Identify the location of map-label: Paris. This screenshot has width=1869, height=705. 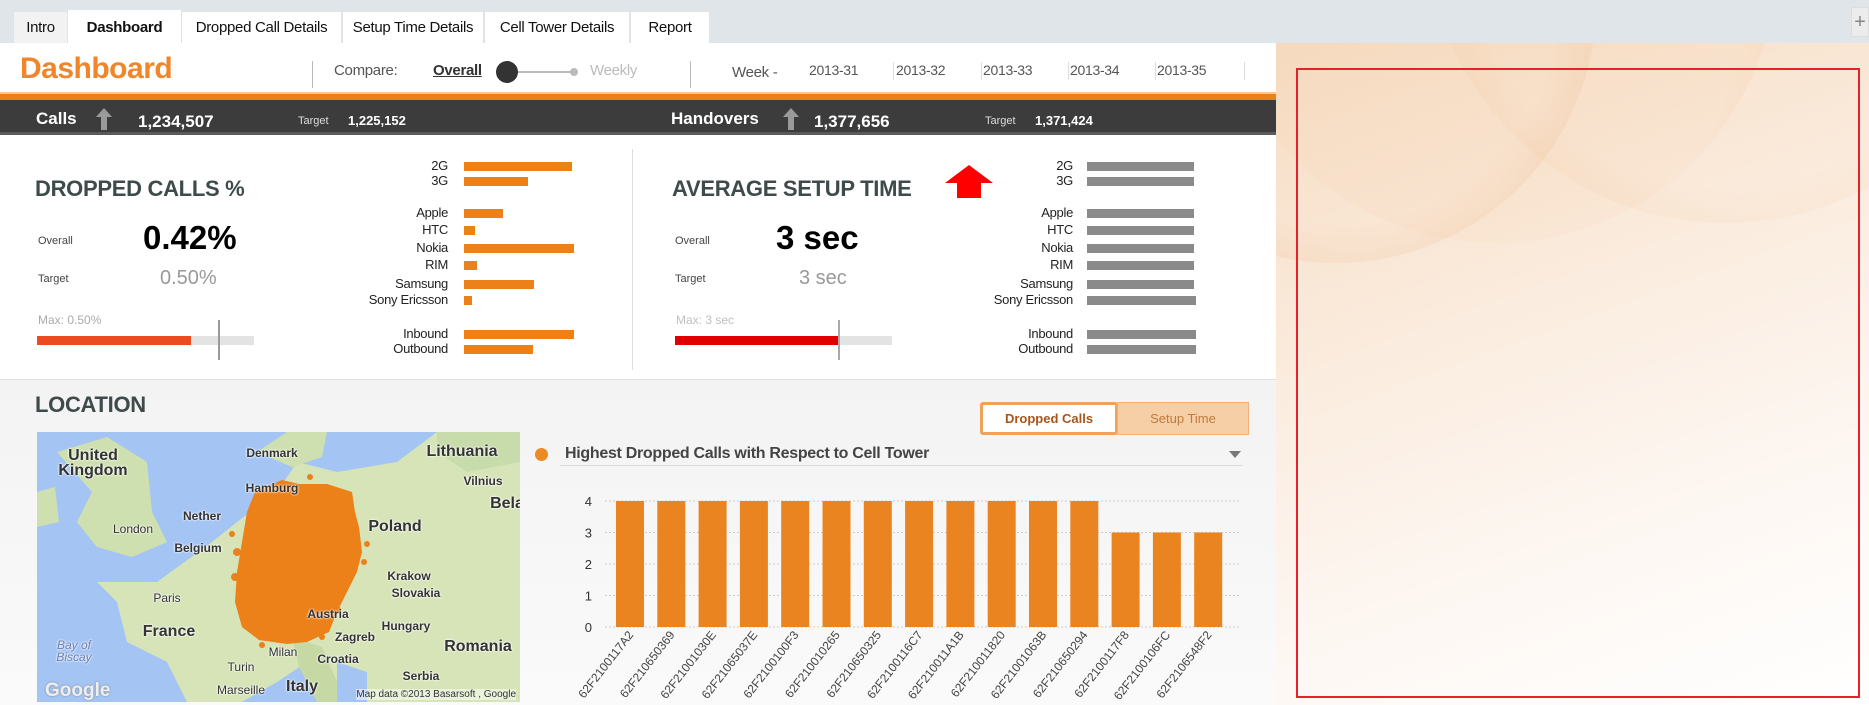
(167, 598).